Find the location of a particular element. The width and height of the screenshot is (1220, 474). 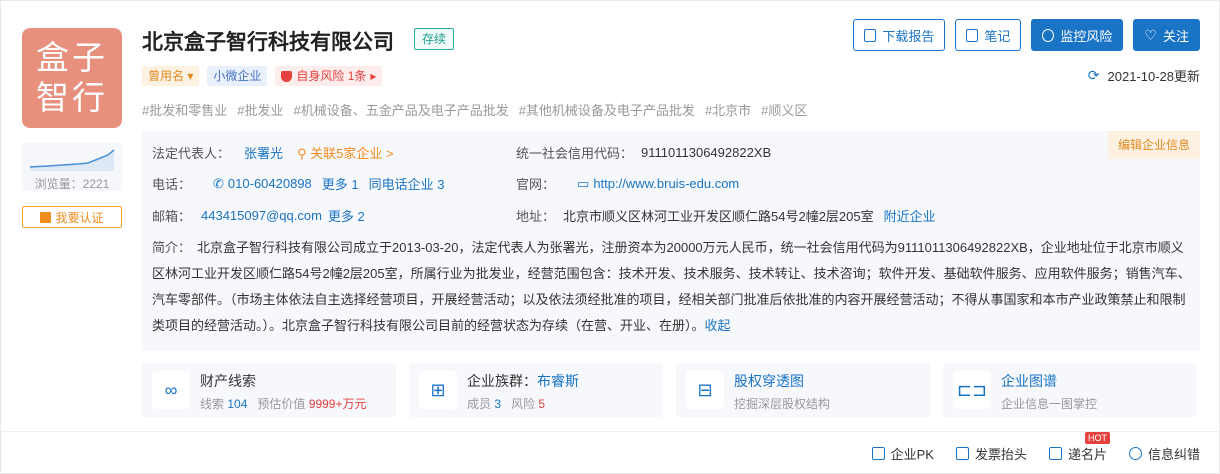

phone-row: 电话： ✆ 010-60420898 更多 1 同电话企业 3 is located at coordinates (298, 183).